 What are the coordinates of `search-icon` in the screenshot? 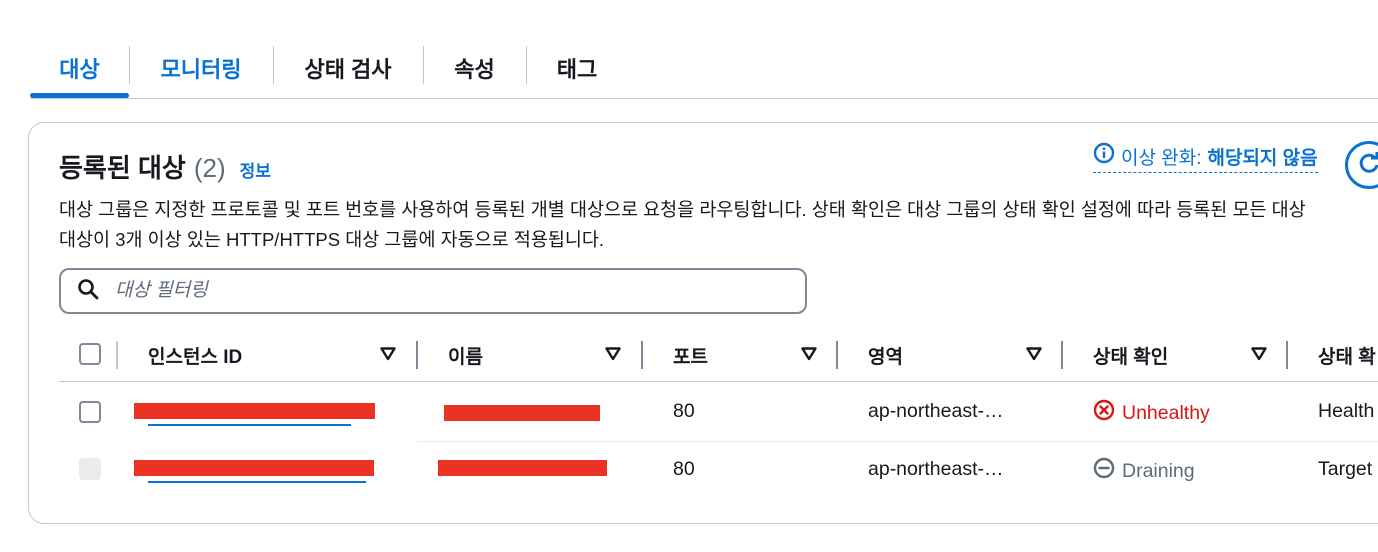 It's located at (88, 291).